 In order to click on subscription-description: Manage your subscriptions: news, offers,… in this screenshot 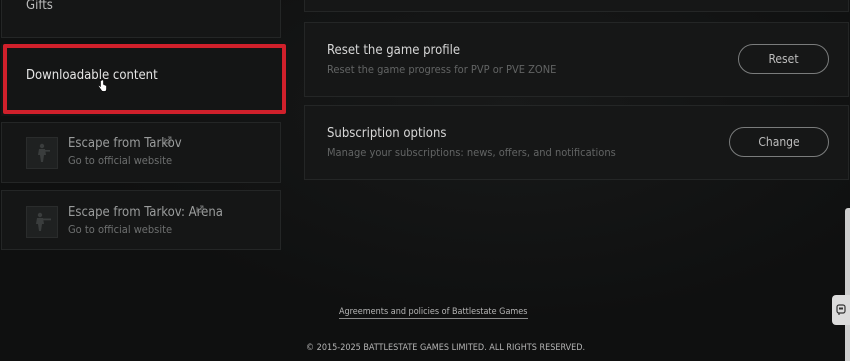, I will do `click(471, 152)`.